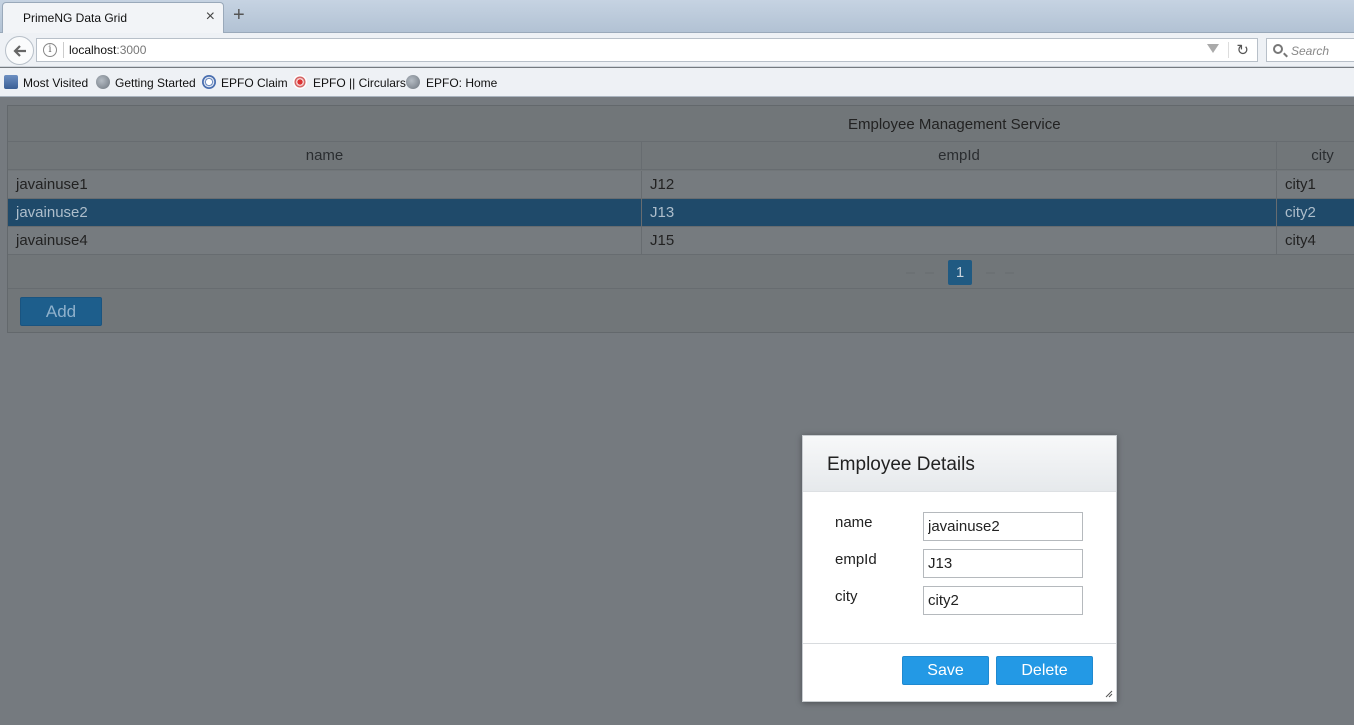 This screenshot has width=1354, height=725. Describe the element at coordinates (959, 241) in the screenshot. I see `cell-empid: J15` at that location.